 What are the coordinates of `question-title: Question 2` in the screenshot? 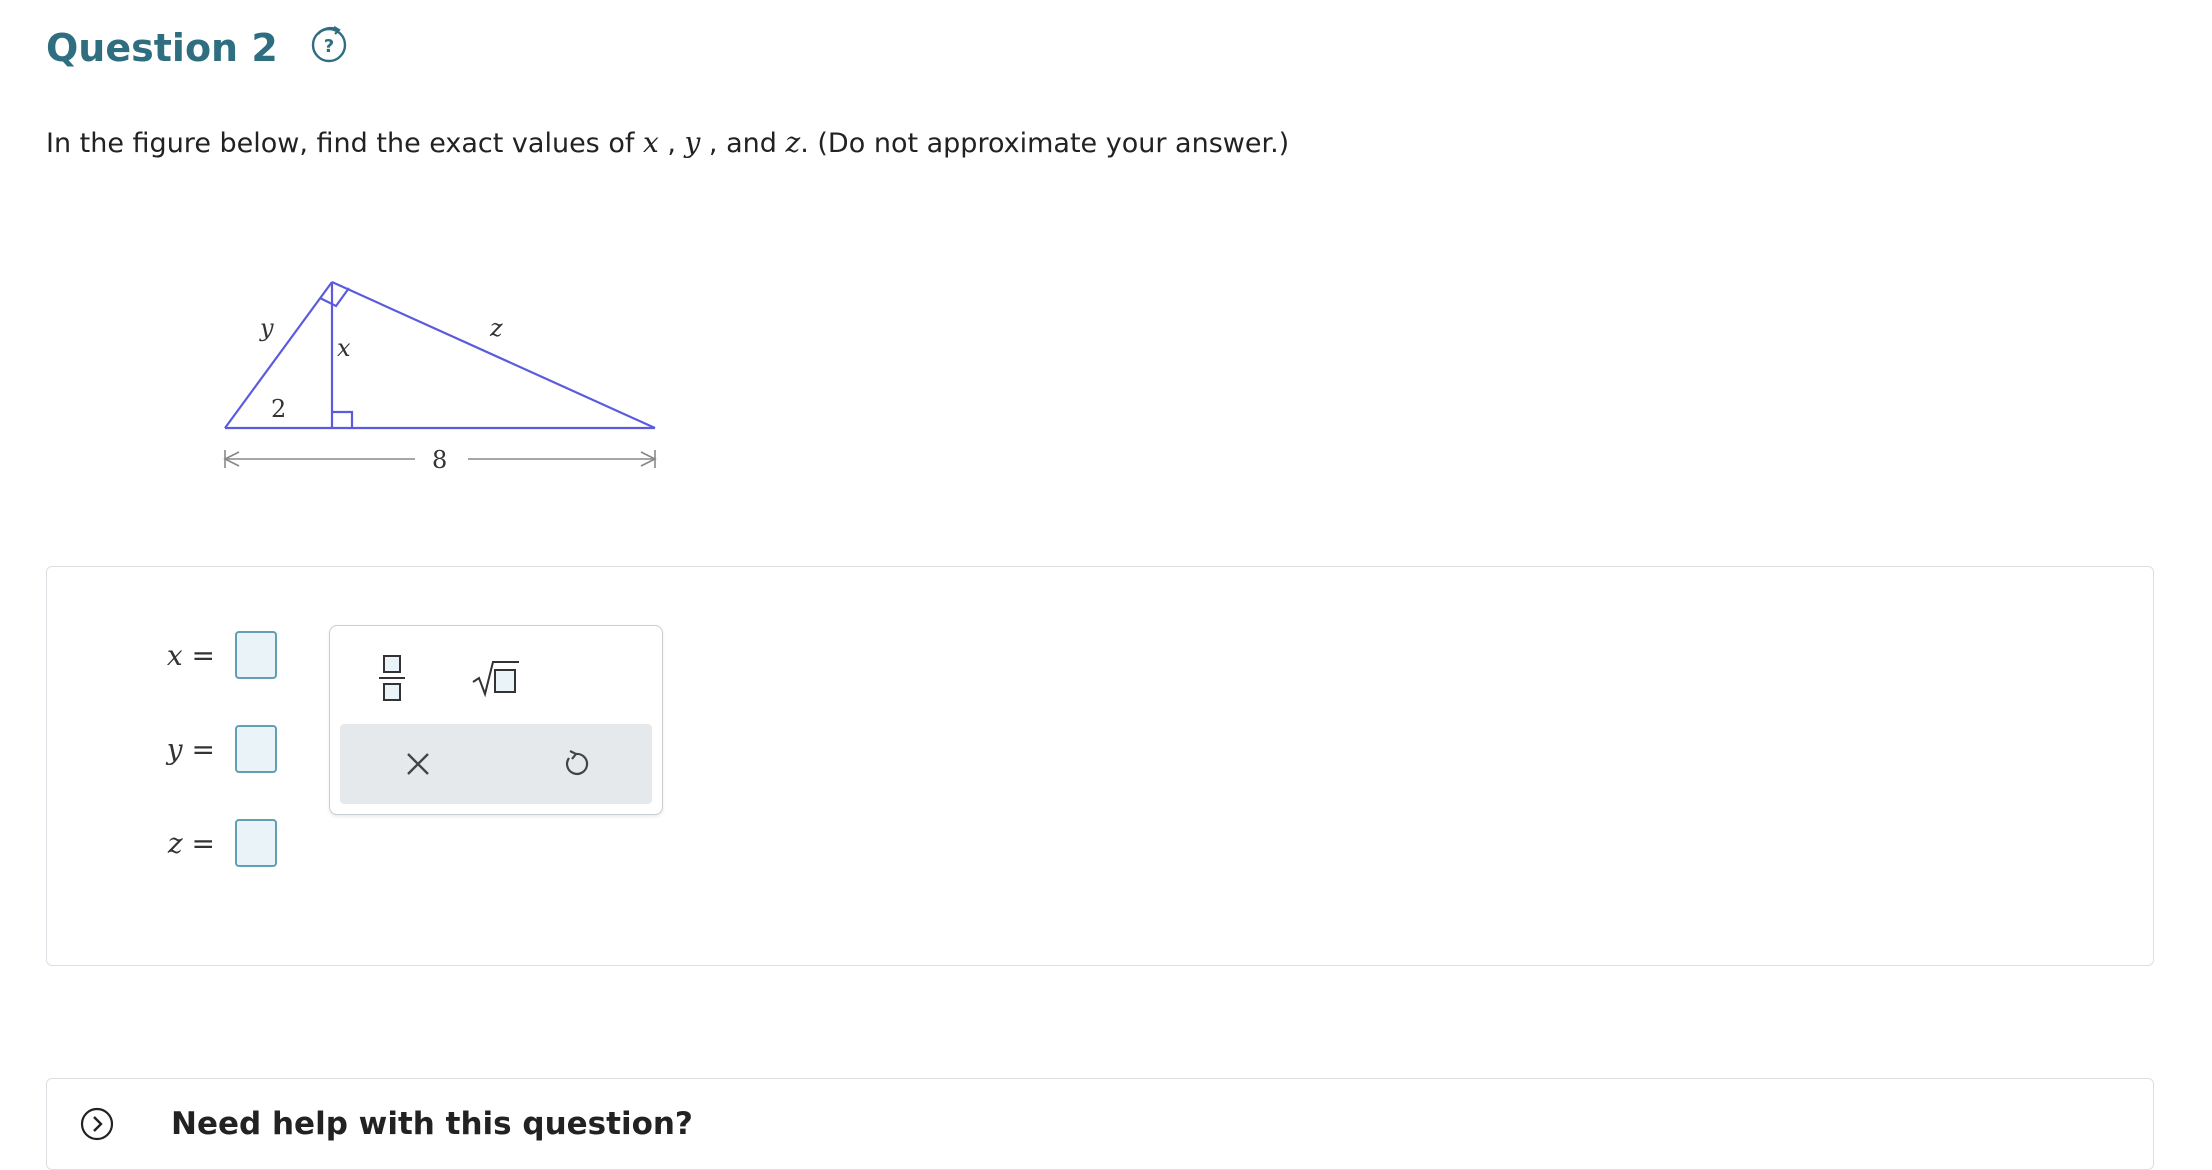 It's located at (162, 48).